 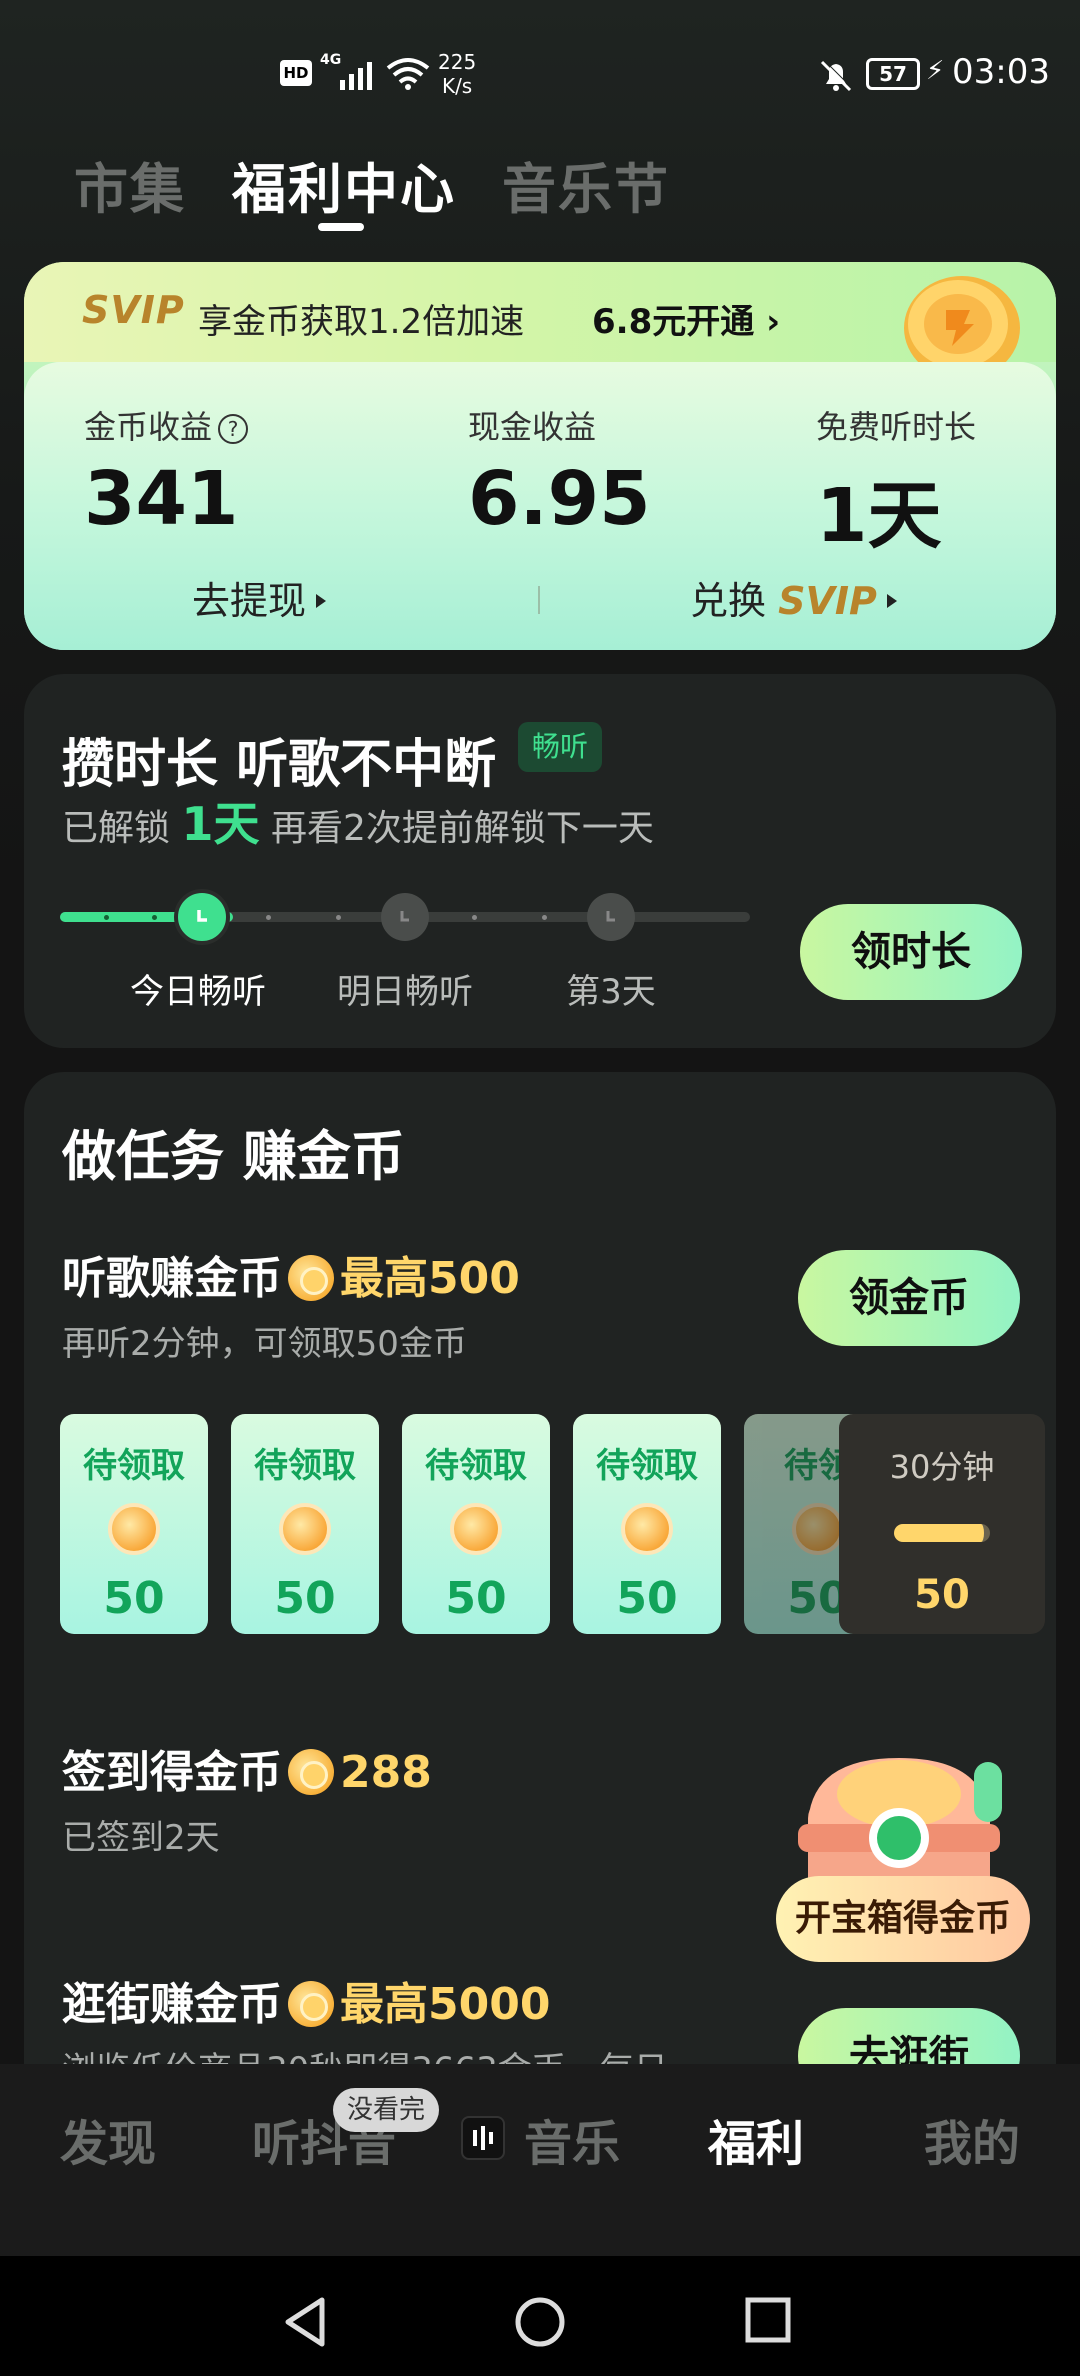 What do you see at coordinates (559, 499) in the screenshot?
I see `cash-earnings-value: 6.95` at bounding box center [559, 499].